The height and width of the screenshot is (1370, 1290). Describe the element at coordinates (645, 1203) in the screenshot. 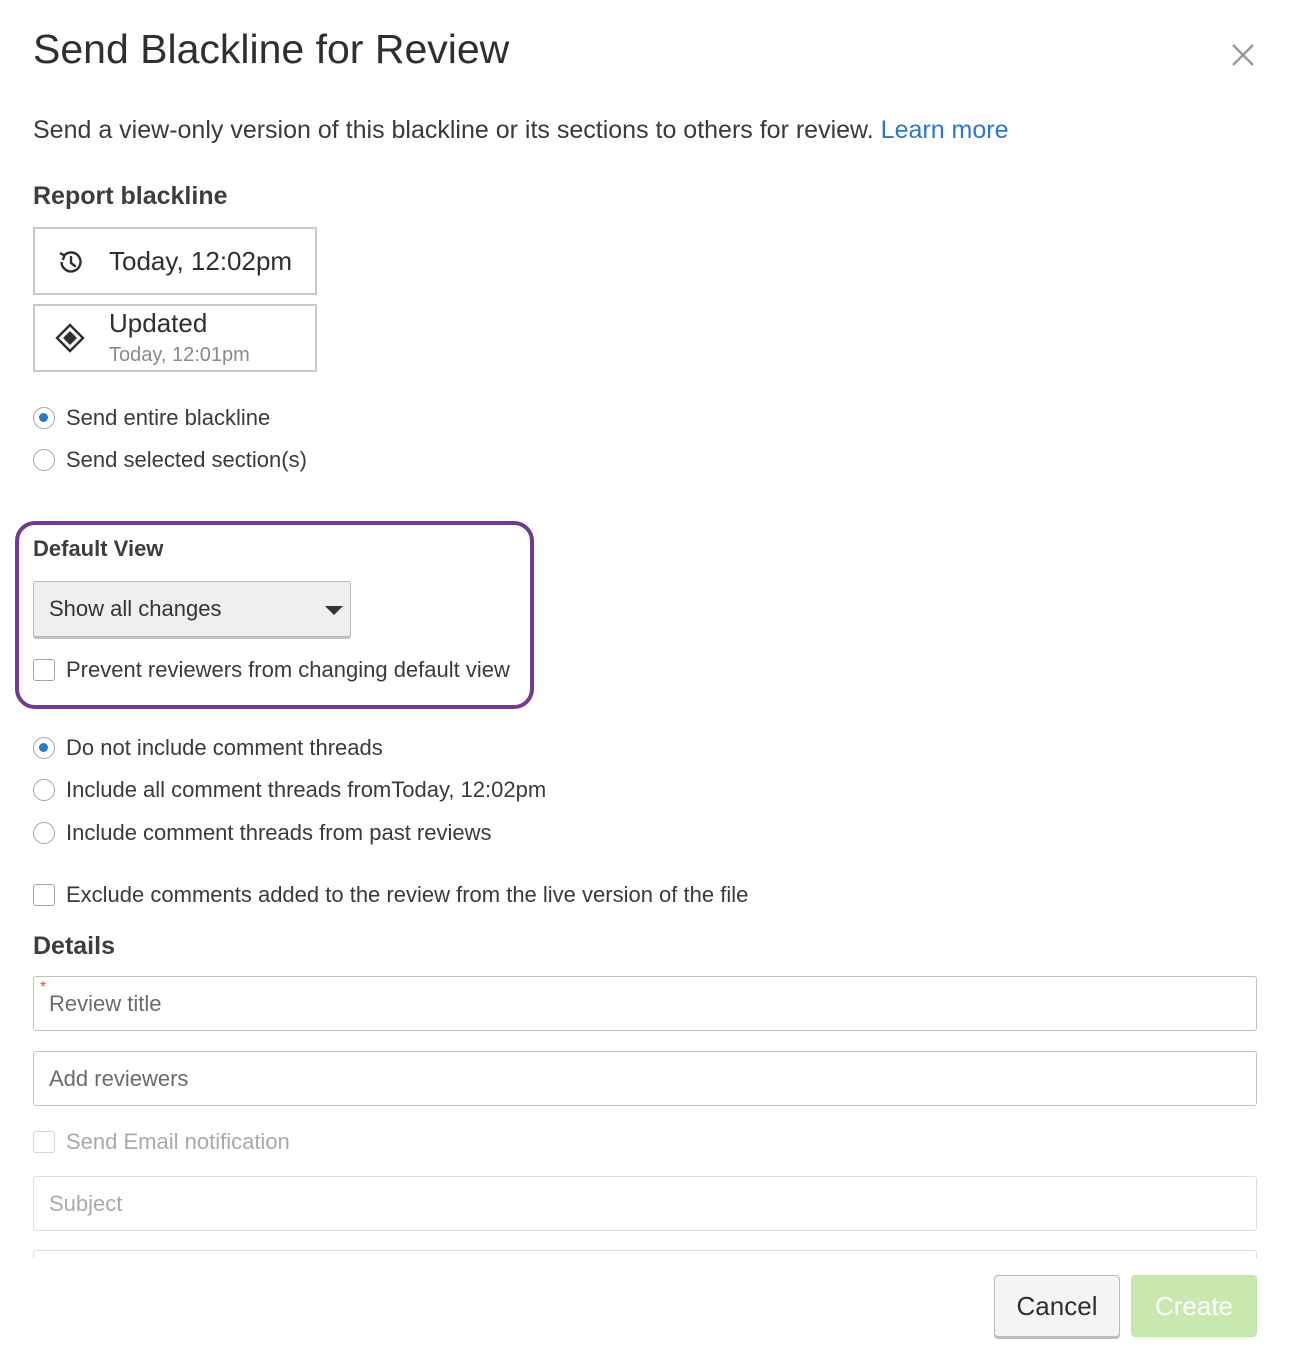

I see `subject-field: Subject` at that location.